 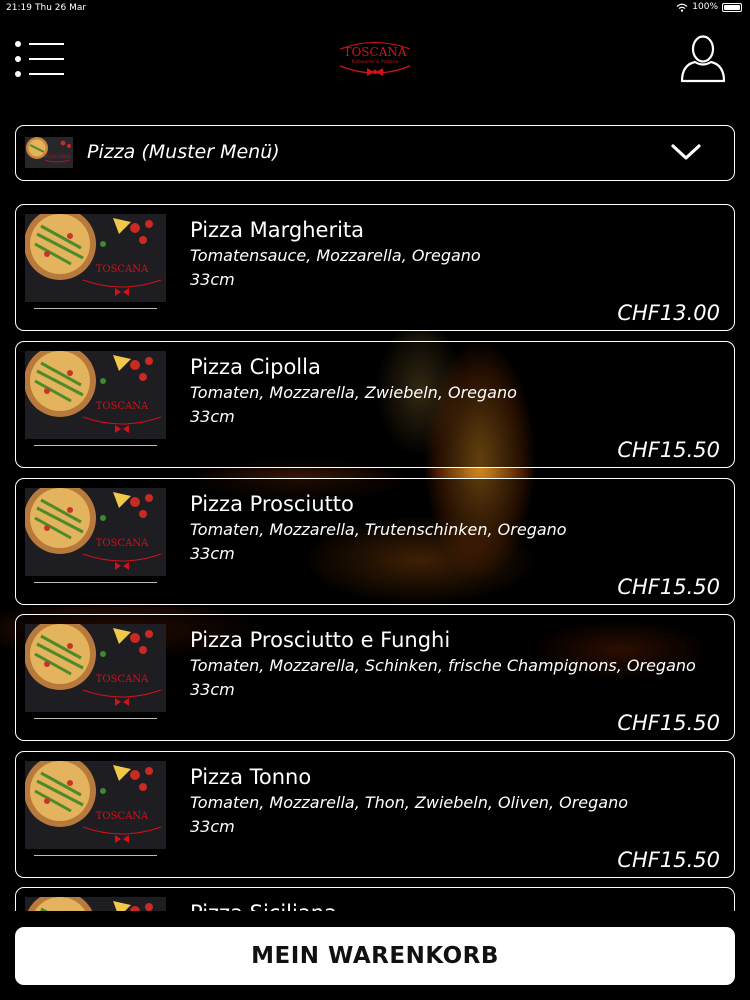 What do you see at coordinates (353, 392) in the screenshot?
I see `item-description: Tomaten, Mozzarella, Zwiebeln, Oregano` at bounding box center [353, 392].